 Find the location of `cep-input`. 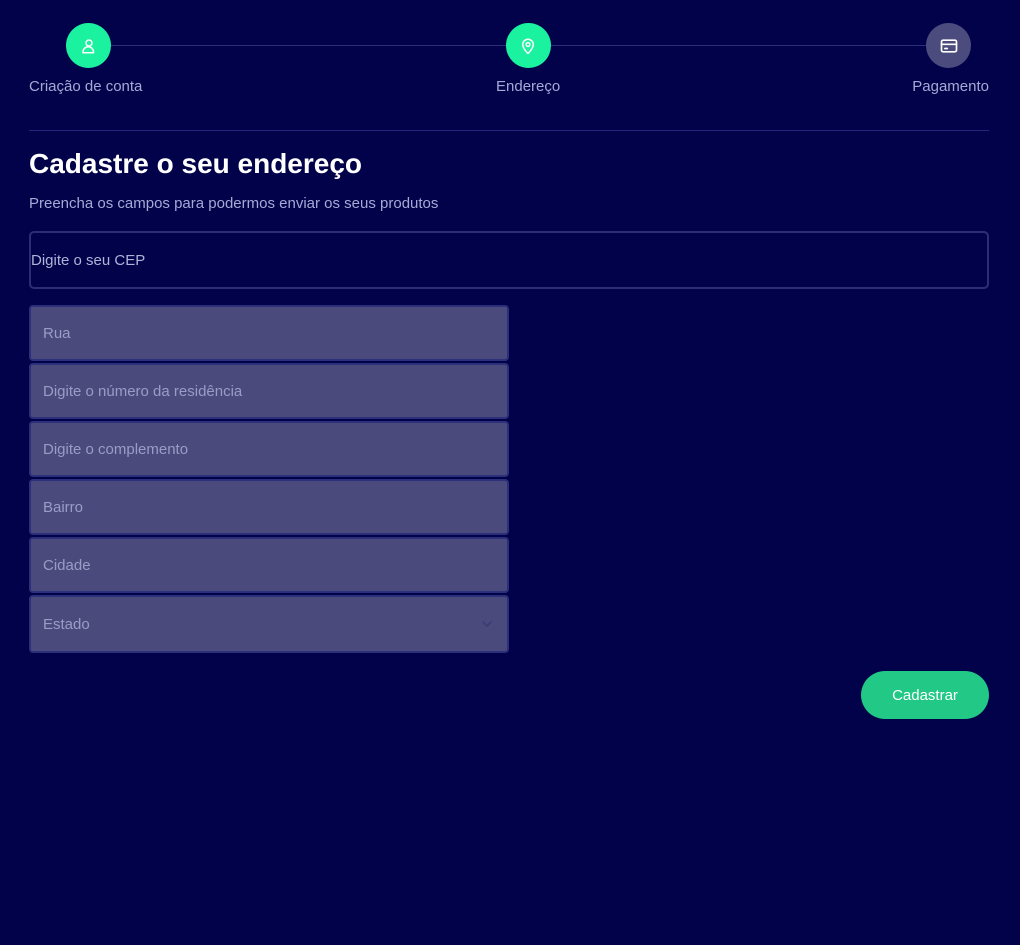

cep-input is located at coordinates (509, 260).